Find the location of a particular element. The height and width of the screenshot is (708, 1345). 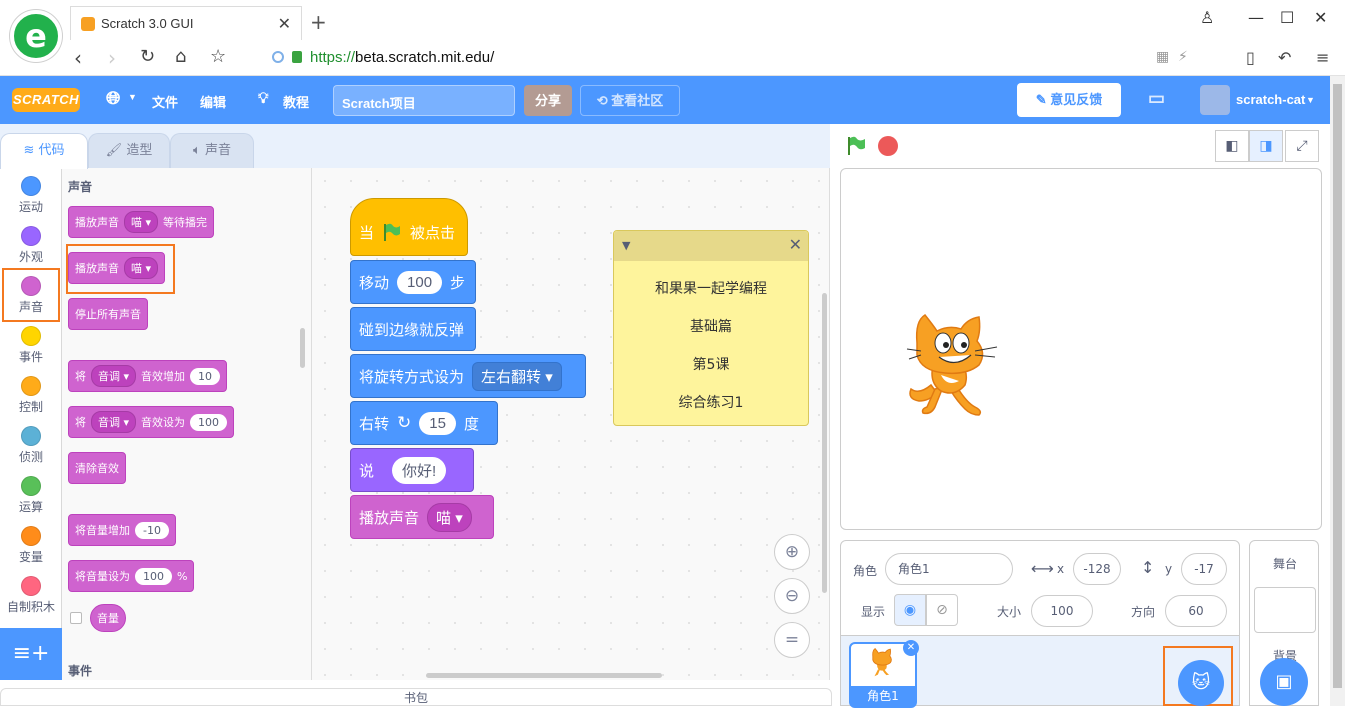

hide-sprite-button: ⊘ is located at coordinates (942, 610).